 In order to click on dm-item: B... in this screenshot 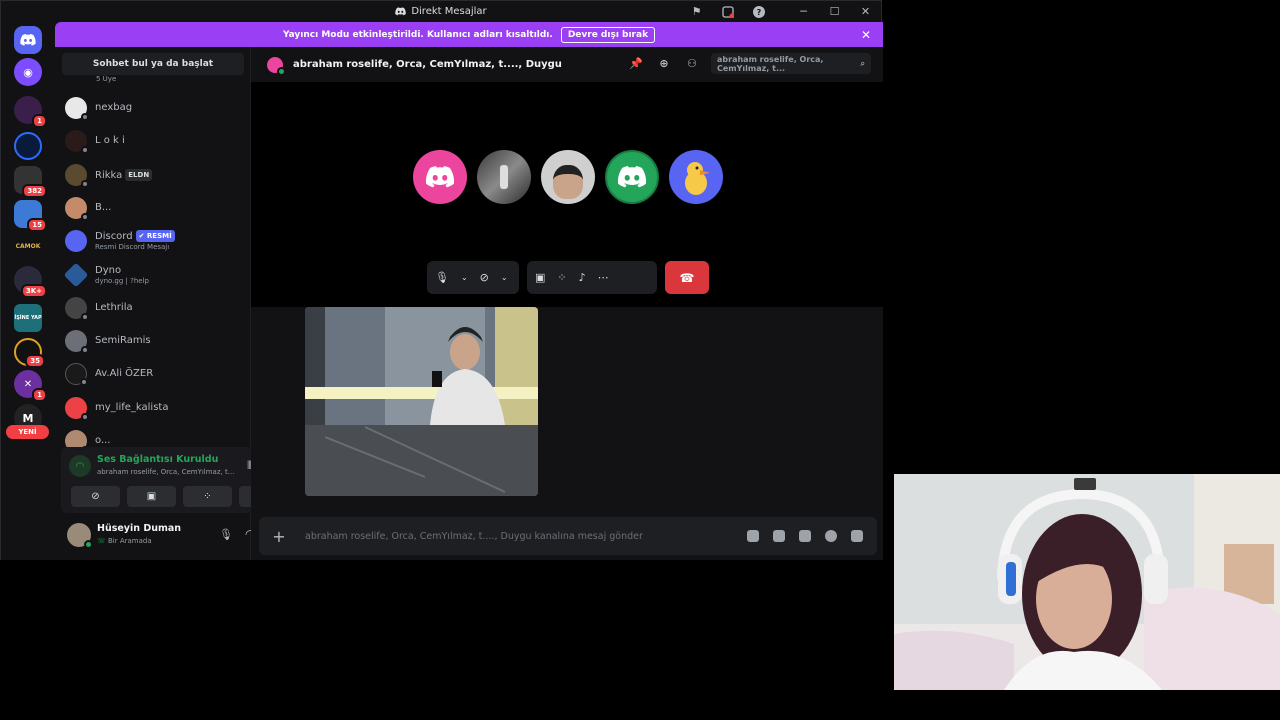, I will do `click(154, 208)`.